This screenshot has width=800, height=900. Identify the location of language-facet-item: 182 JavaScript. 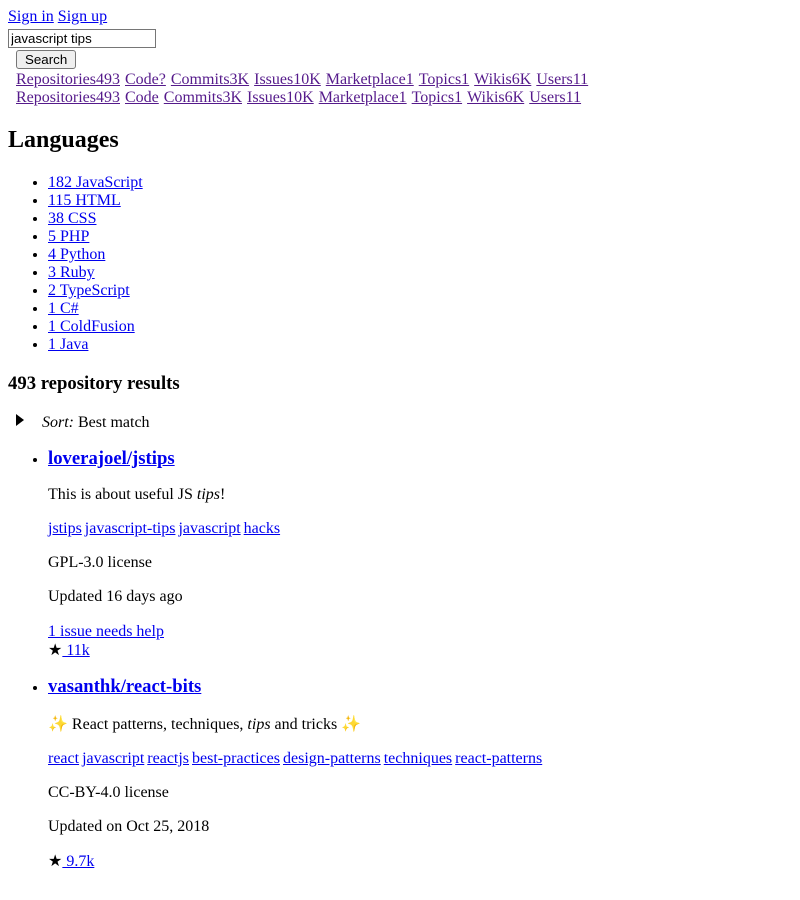
(420, 183).